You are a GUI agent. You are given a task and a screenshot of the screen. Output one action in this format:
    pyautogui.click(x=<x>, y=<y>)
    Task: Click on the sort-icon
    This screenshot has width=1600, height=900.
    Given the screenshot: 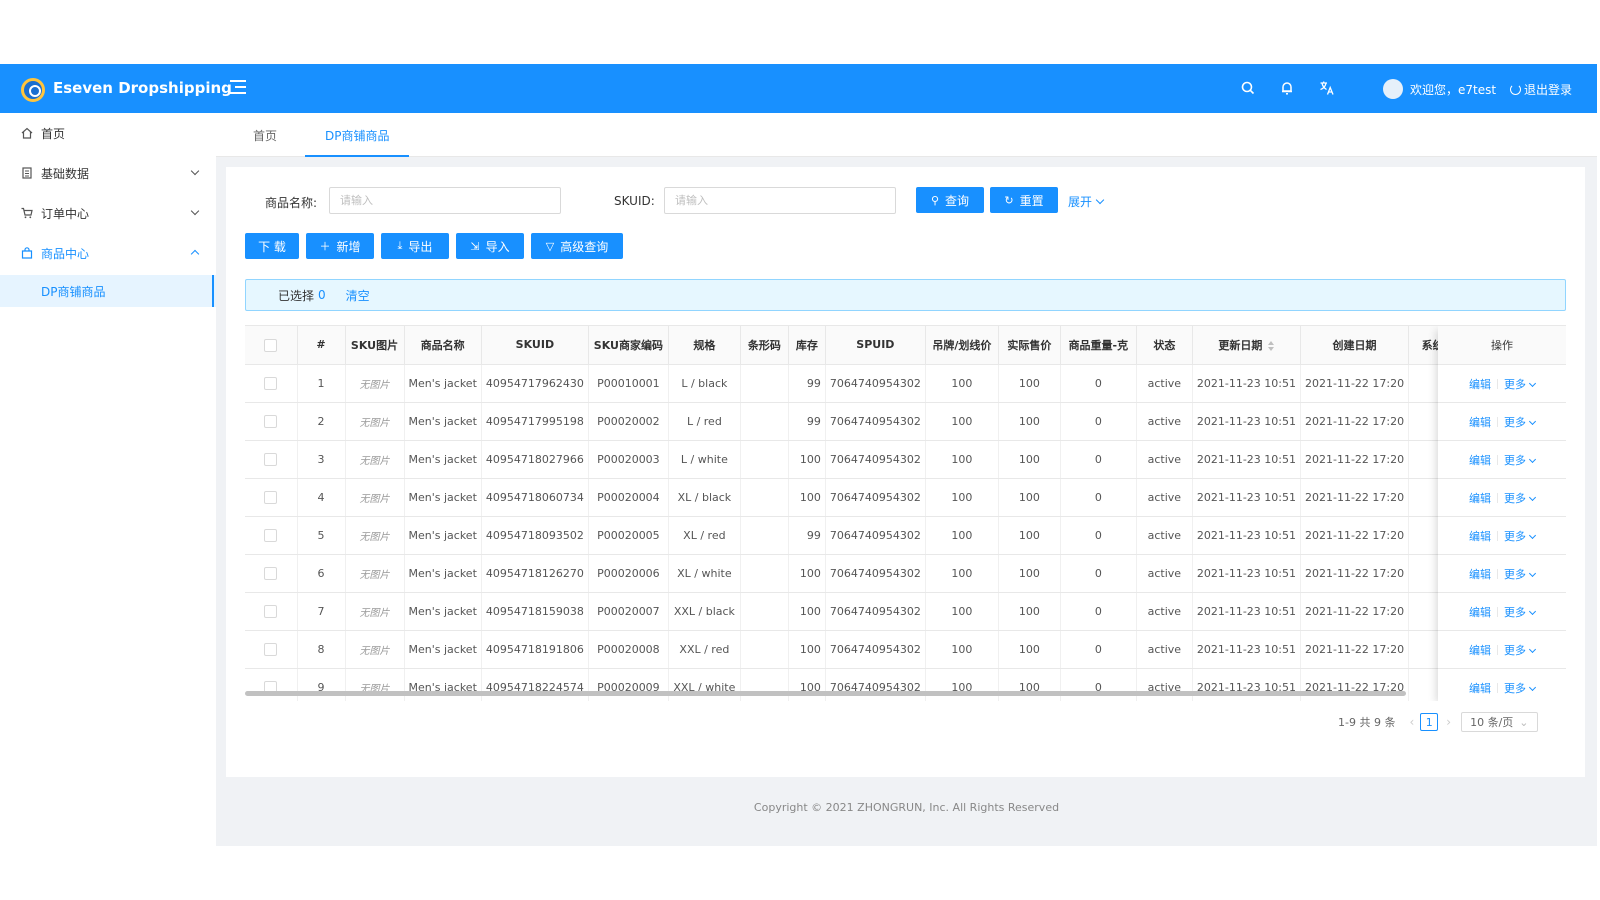 What is the action you would take?
    pyautogui.click(x=1271, y=345)
    